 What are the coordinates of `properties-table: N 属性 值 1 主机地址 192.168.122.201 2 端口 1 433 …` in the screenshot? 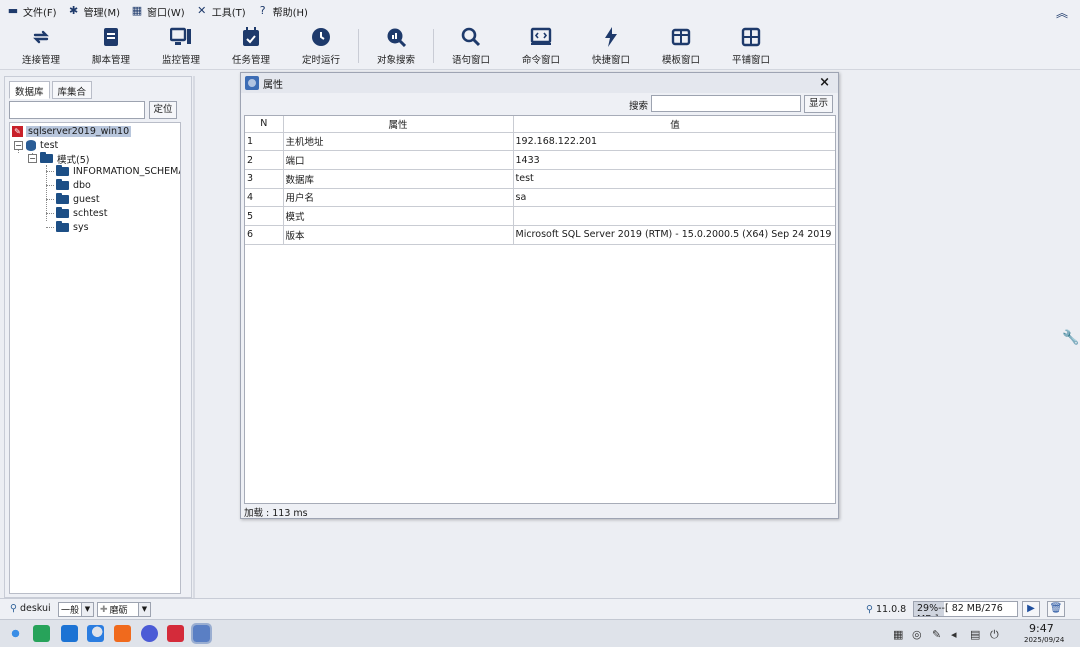 It's located at (540, 180).